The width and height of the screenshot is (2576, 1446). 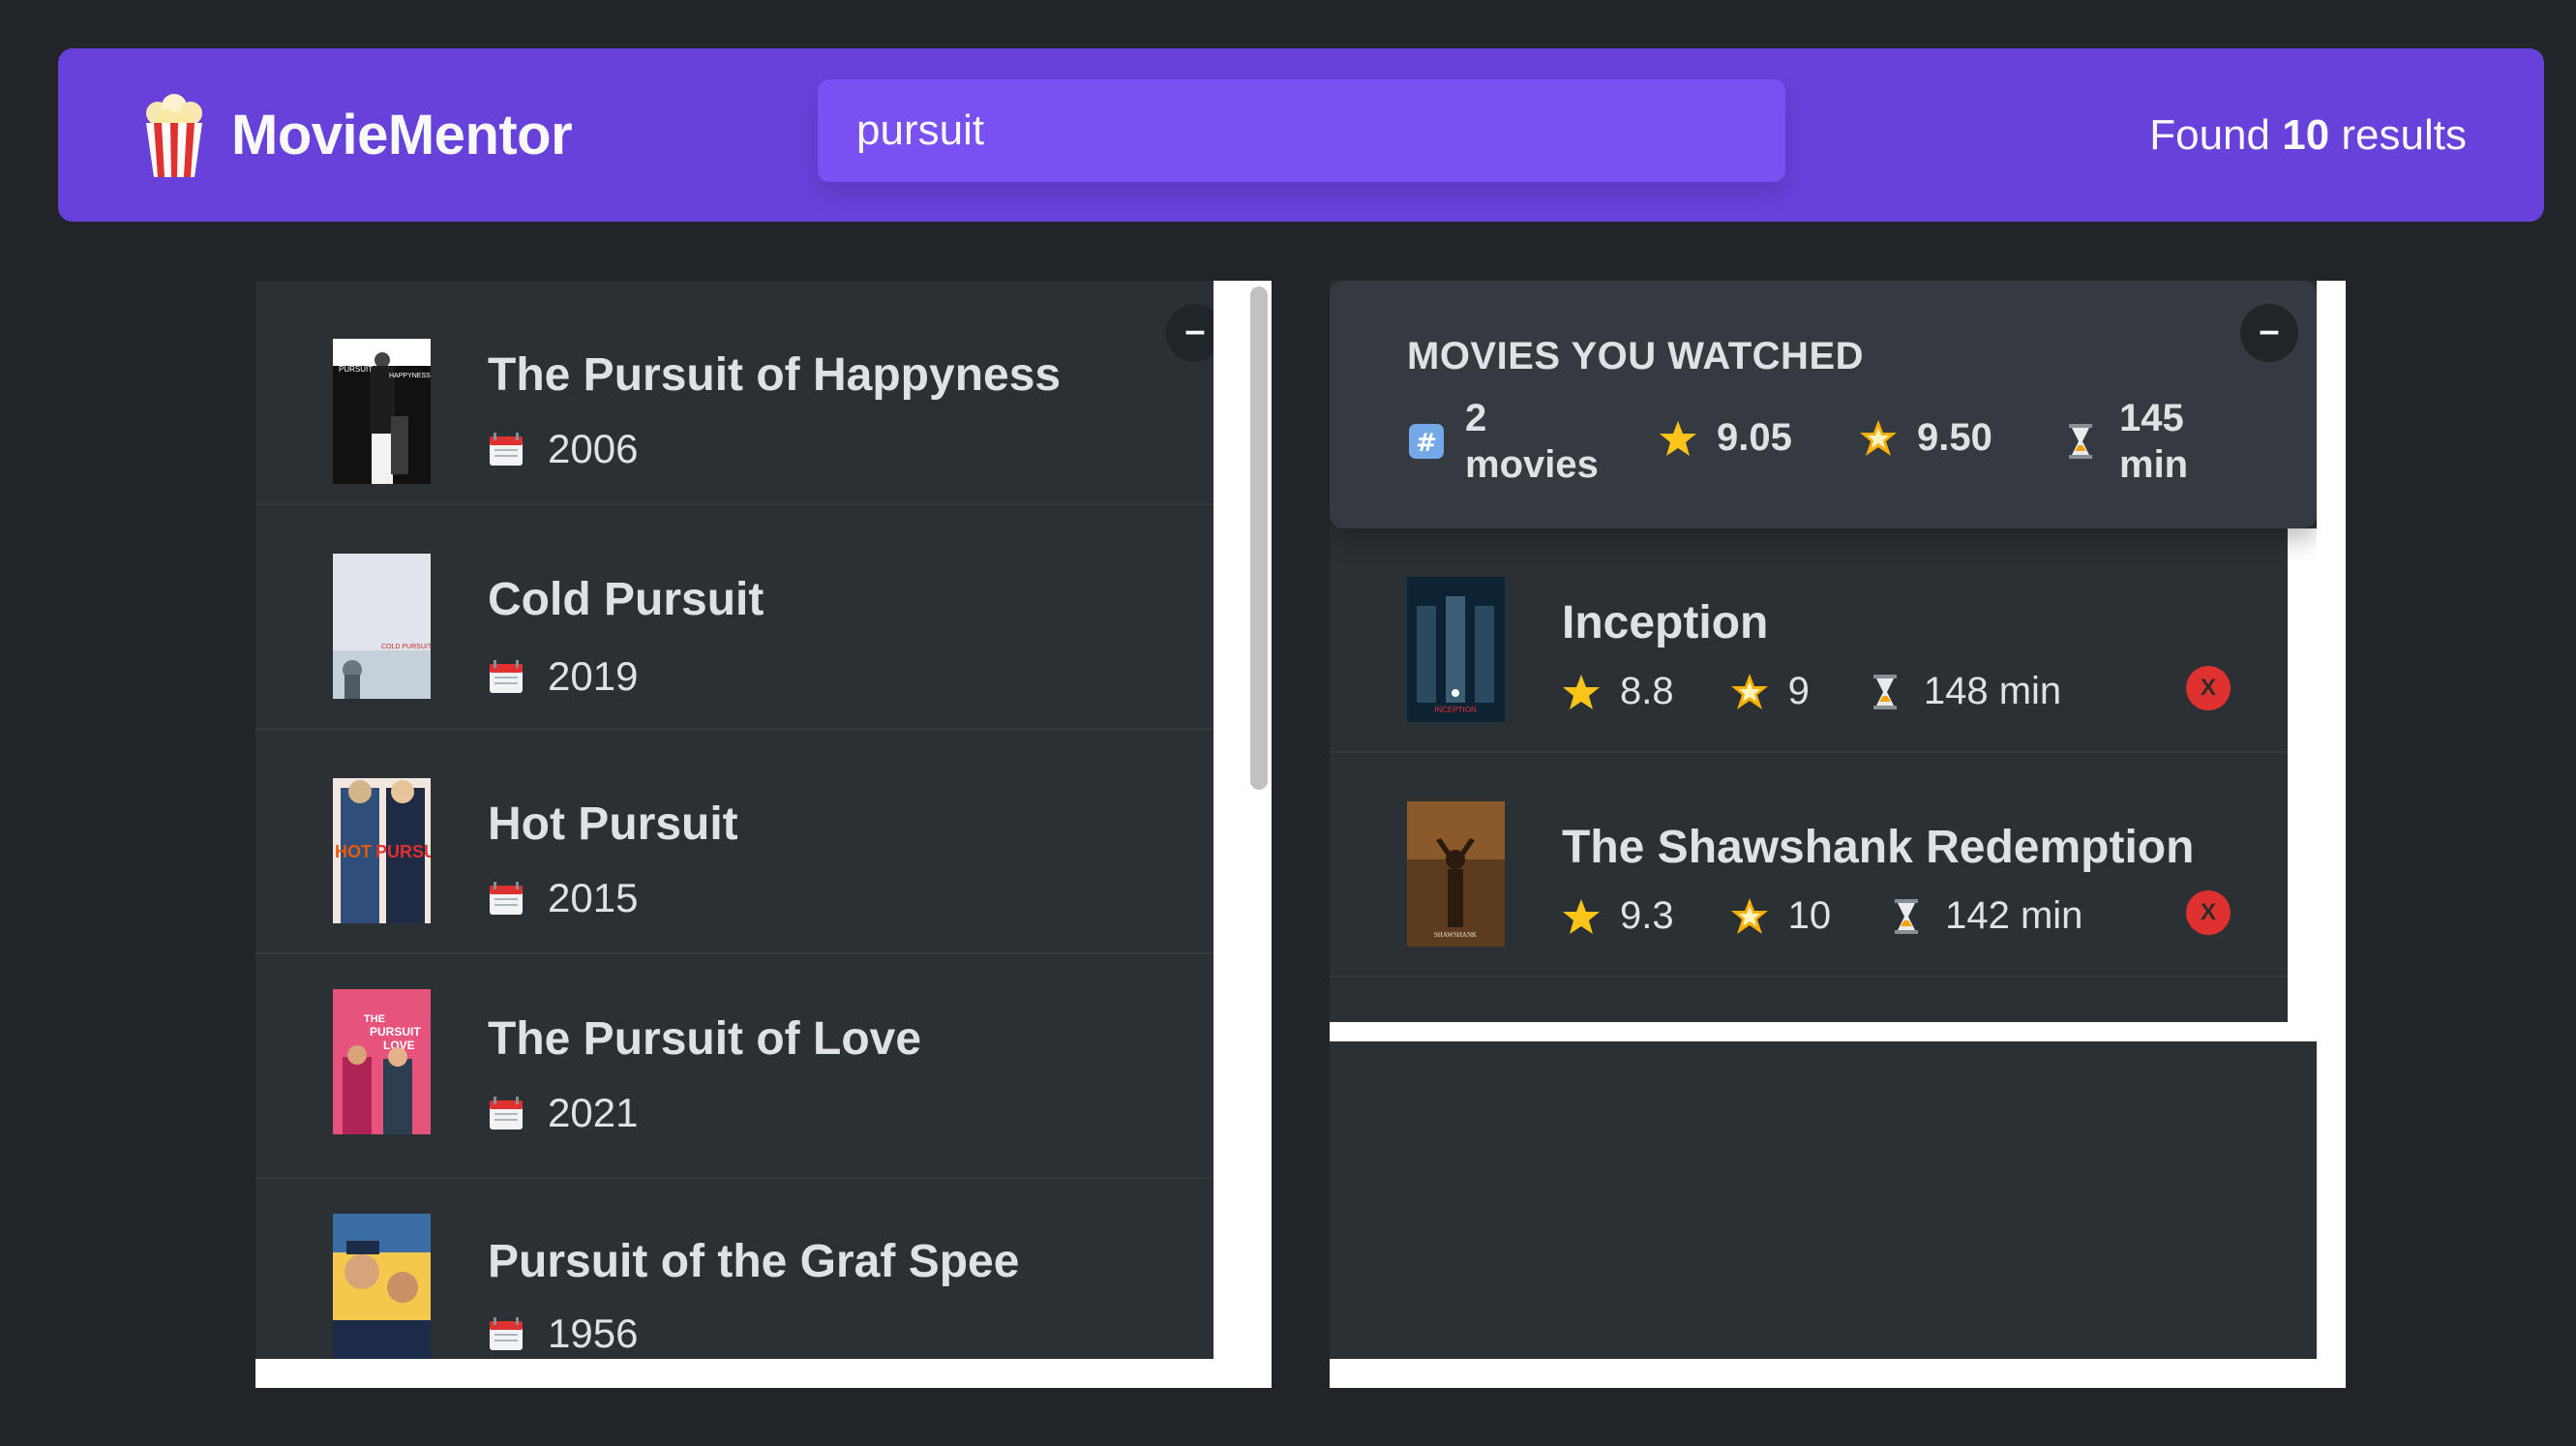 What do you see at coordinates (1618, 916) in the screenshot?
I see `imdb-rating: 9.3` at bounding box center [1618, 916].